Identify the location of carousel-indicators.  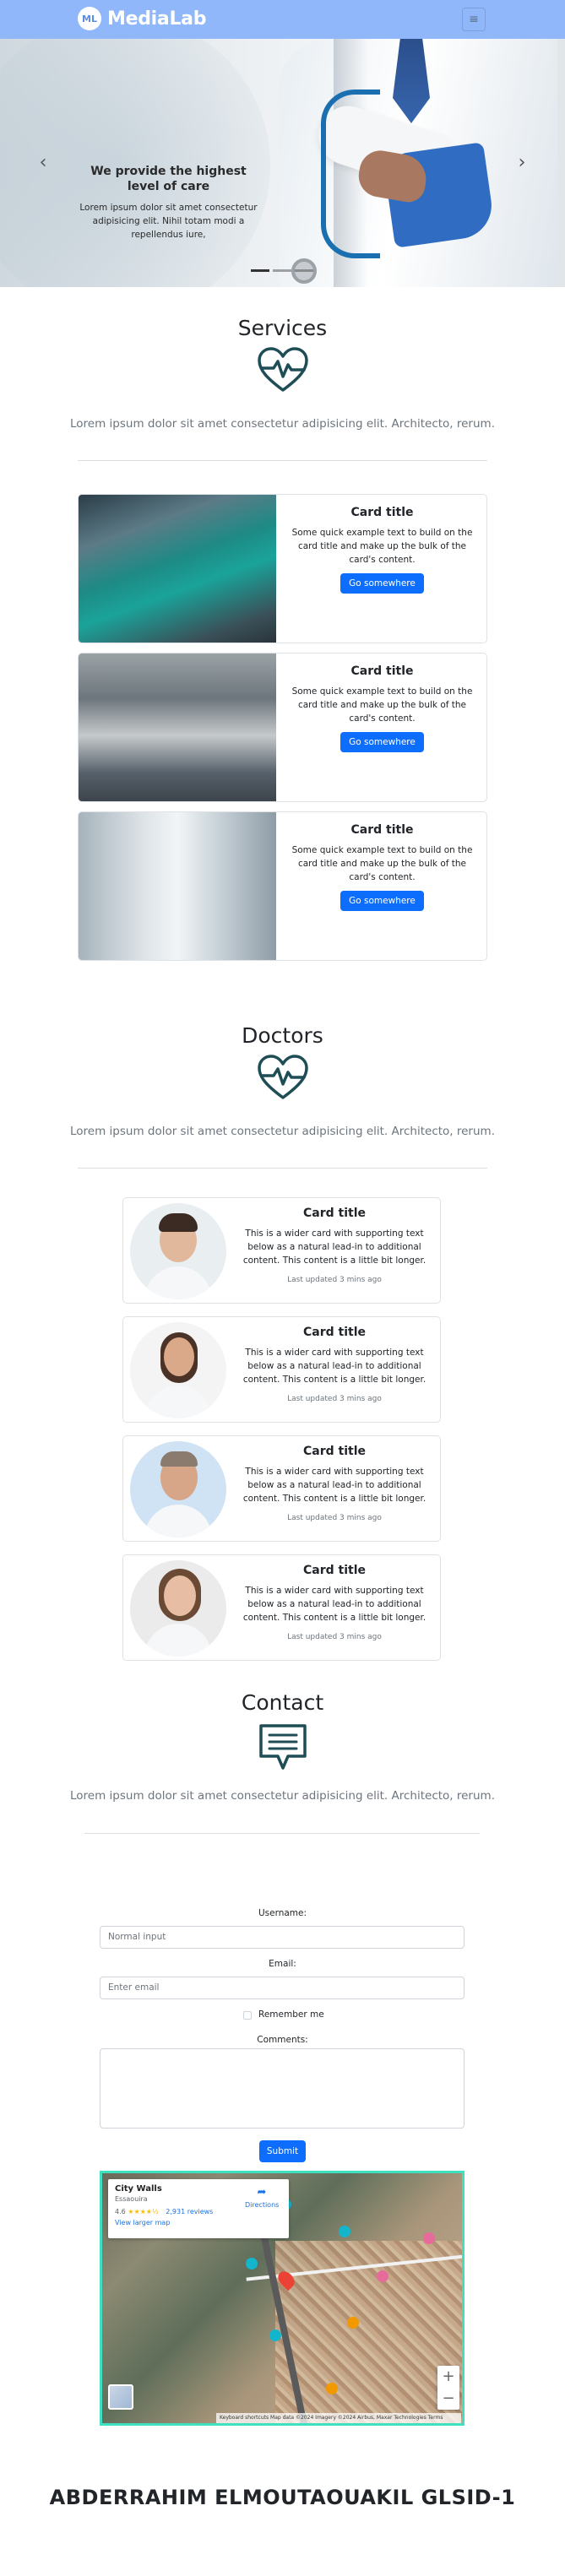
(282, 271).